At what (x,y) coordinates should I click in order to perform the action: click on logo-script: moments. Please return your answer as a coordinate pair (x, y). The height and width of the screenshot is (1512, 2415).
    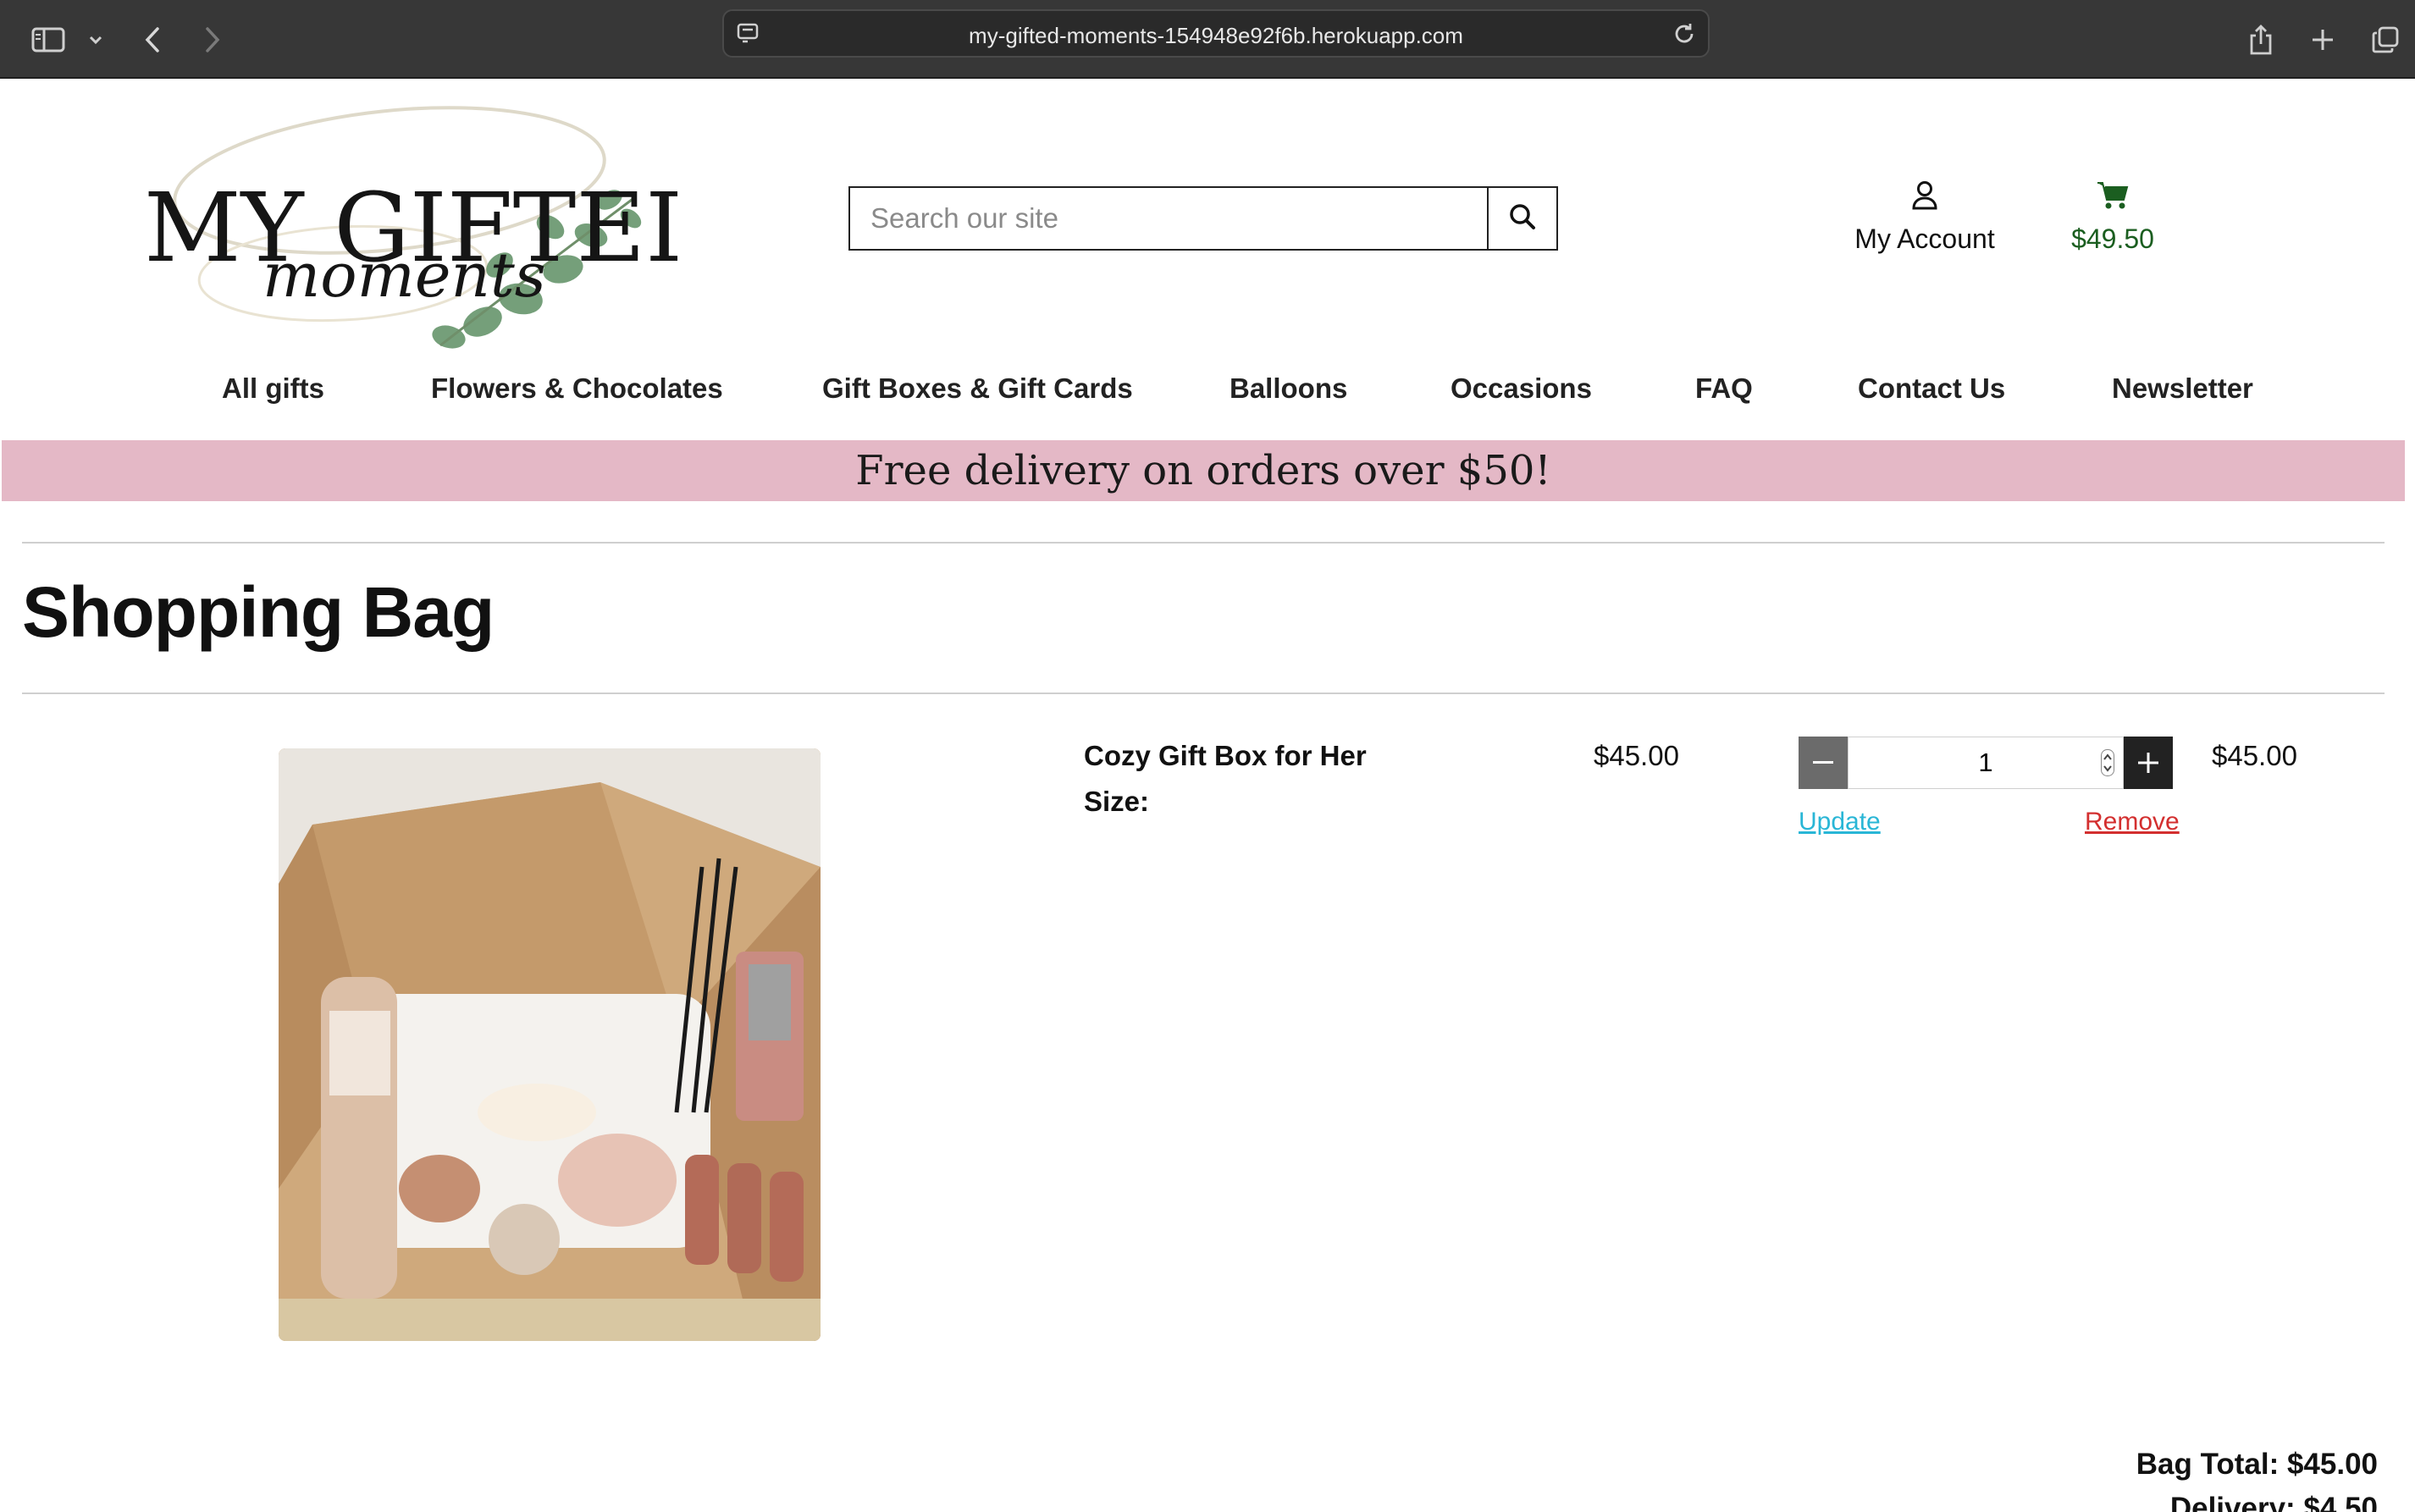
    Looking at the image, I should click on (404, 275).